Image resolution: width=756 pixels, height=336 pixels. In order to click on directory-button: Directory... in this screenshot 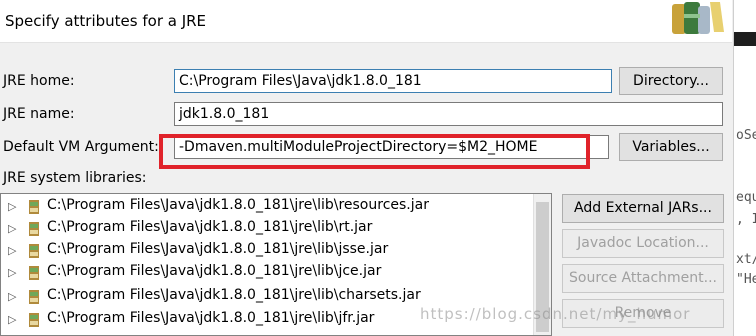, I will do `click(671, 81)`.